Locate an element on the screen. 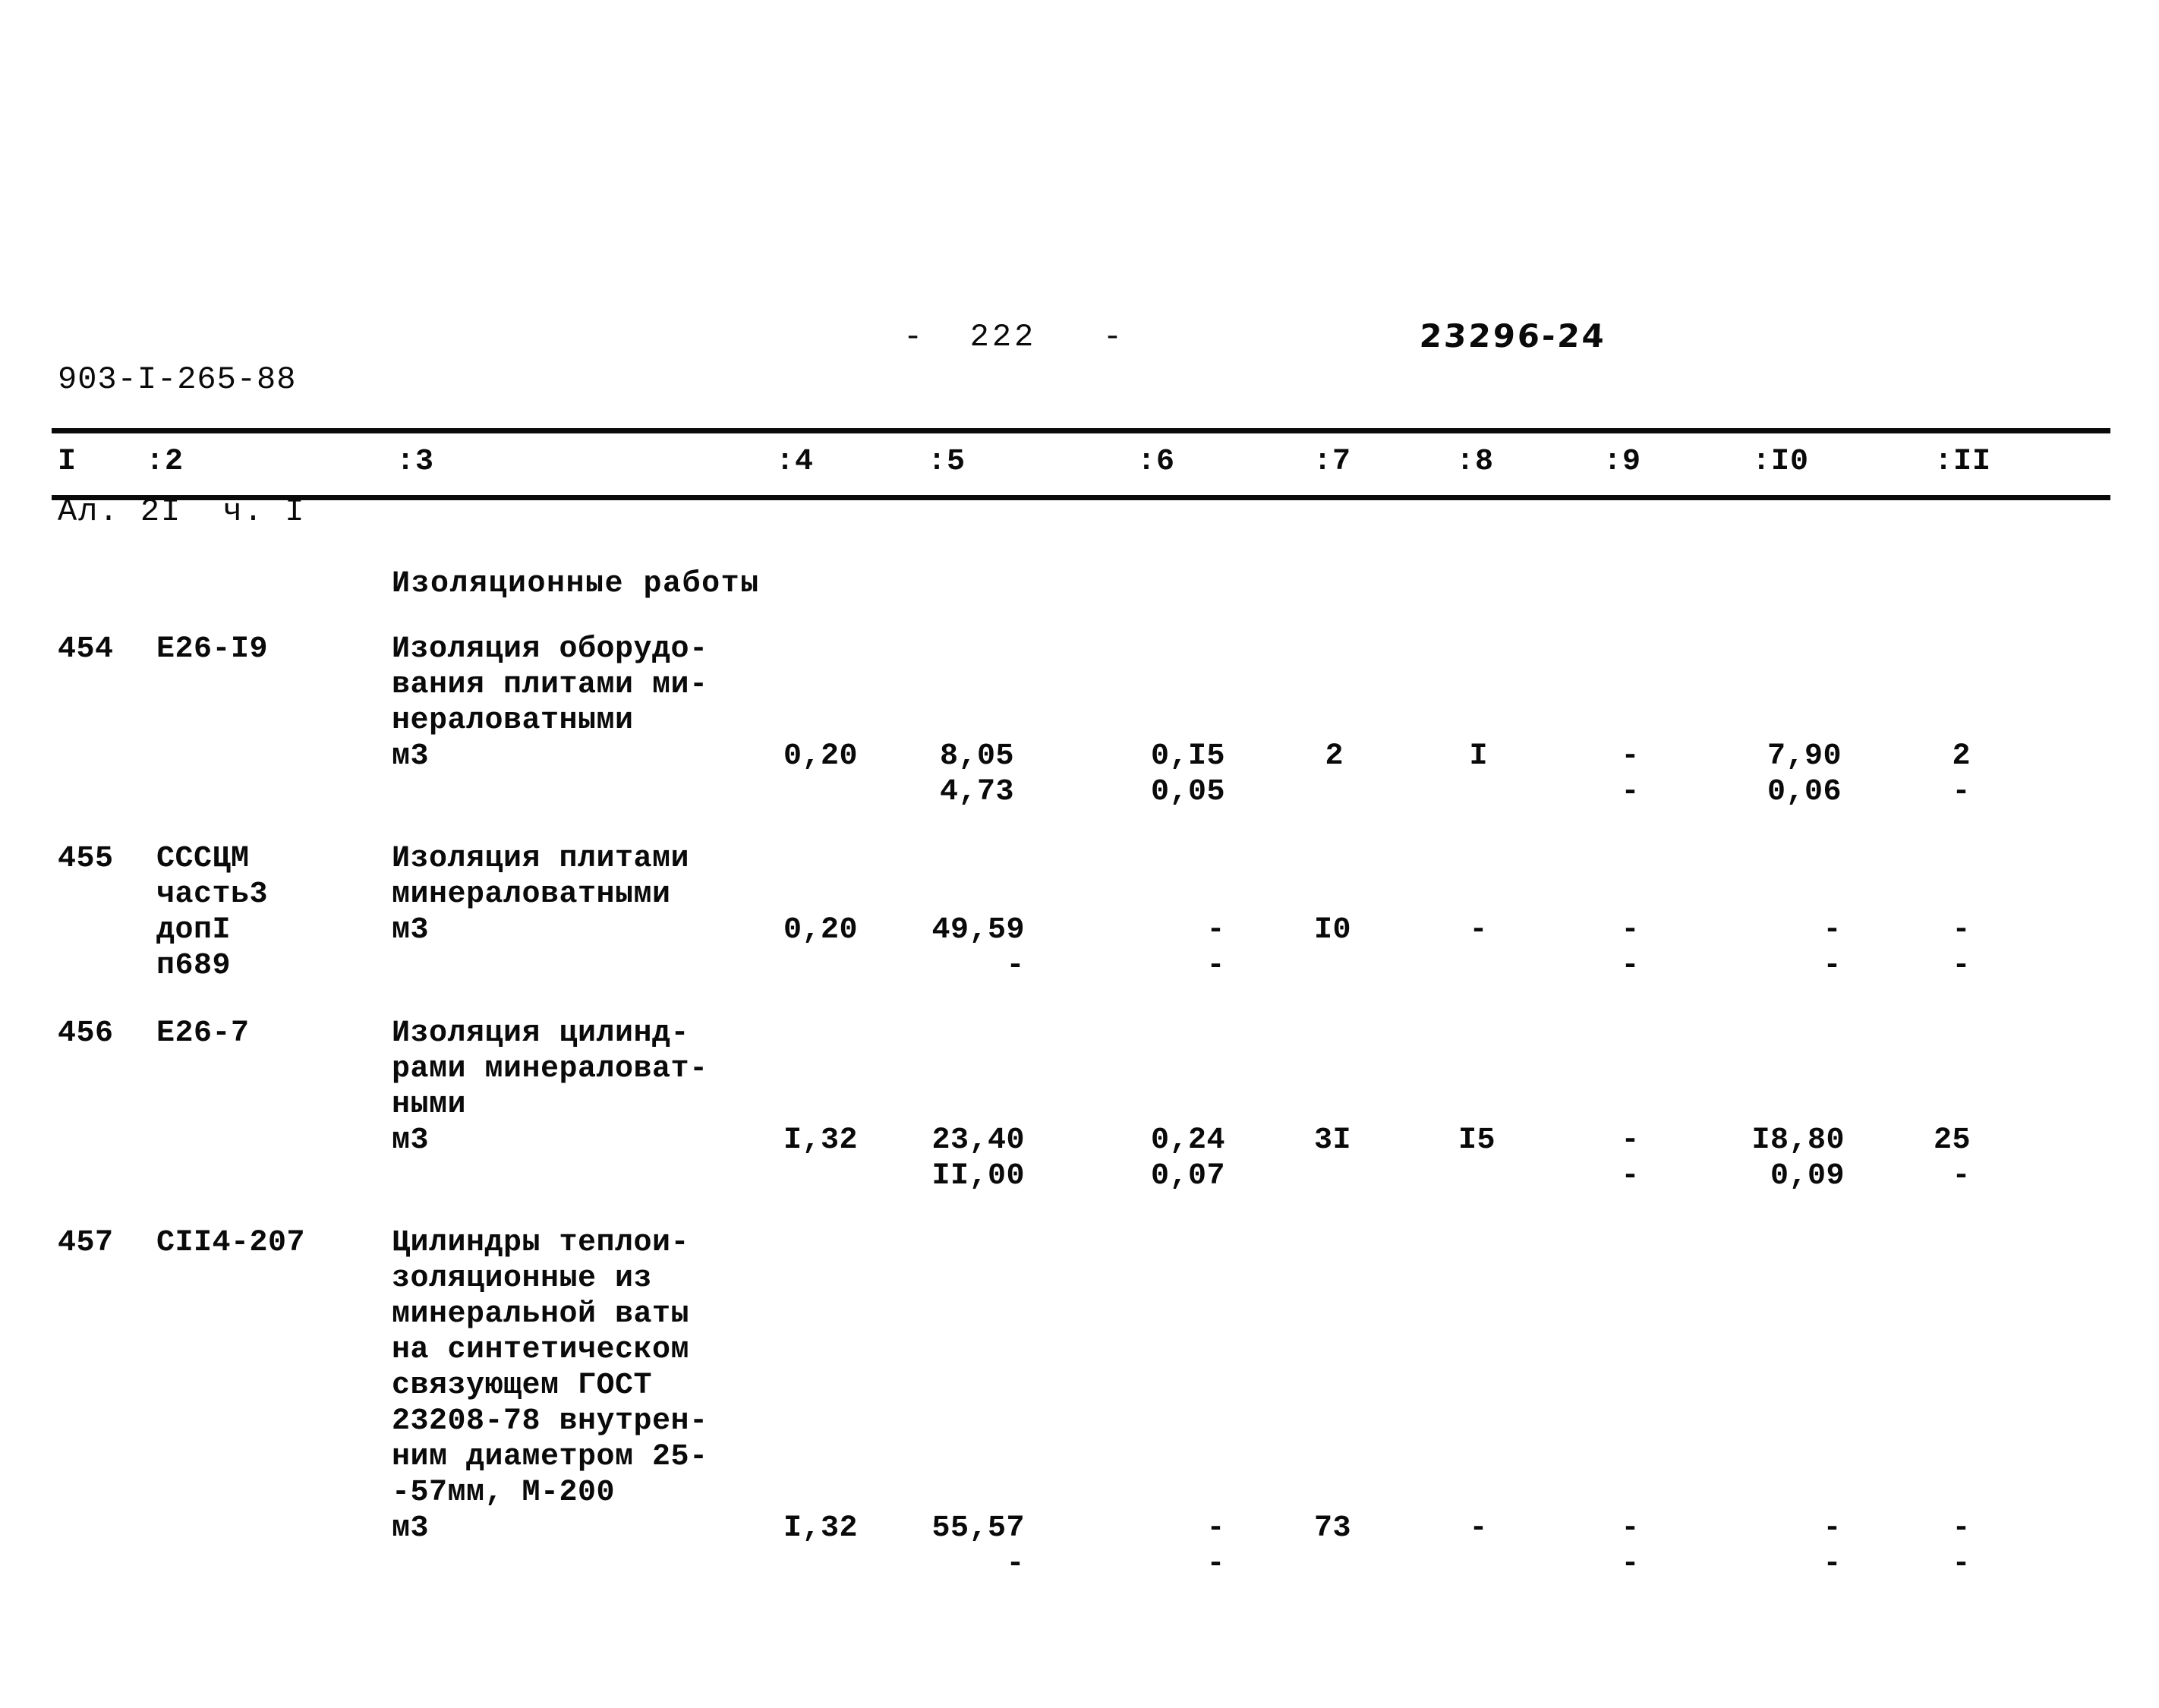 The height and width of the screenshot is (1708, 2159). cell-c10-bottom: 0,09 is located at coordinates (1807, 1176).